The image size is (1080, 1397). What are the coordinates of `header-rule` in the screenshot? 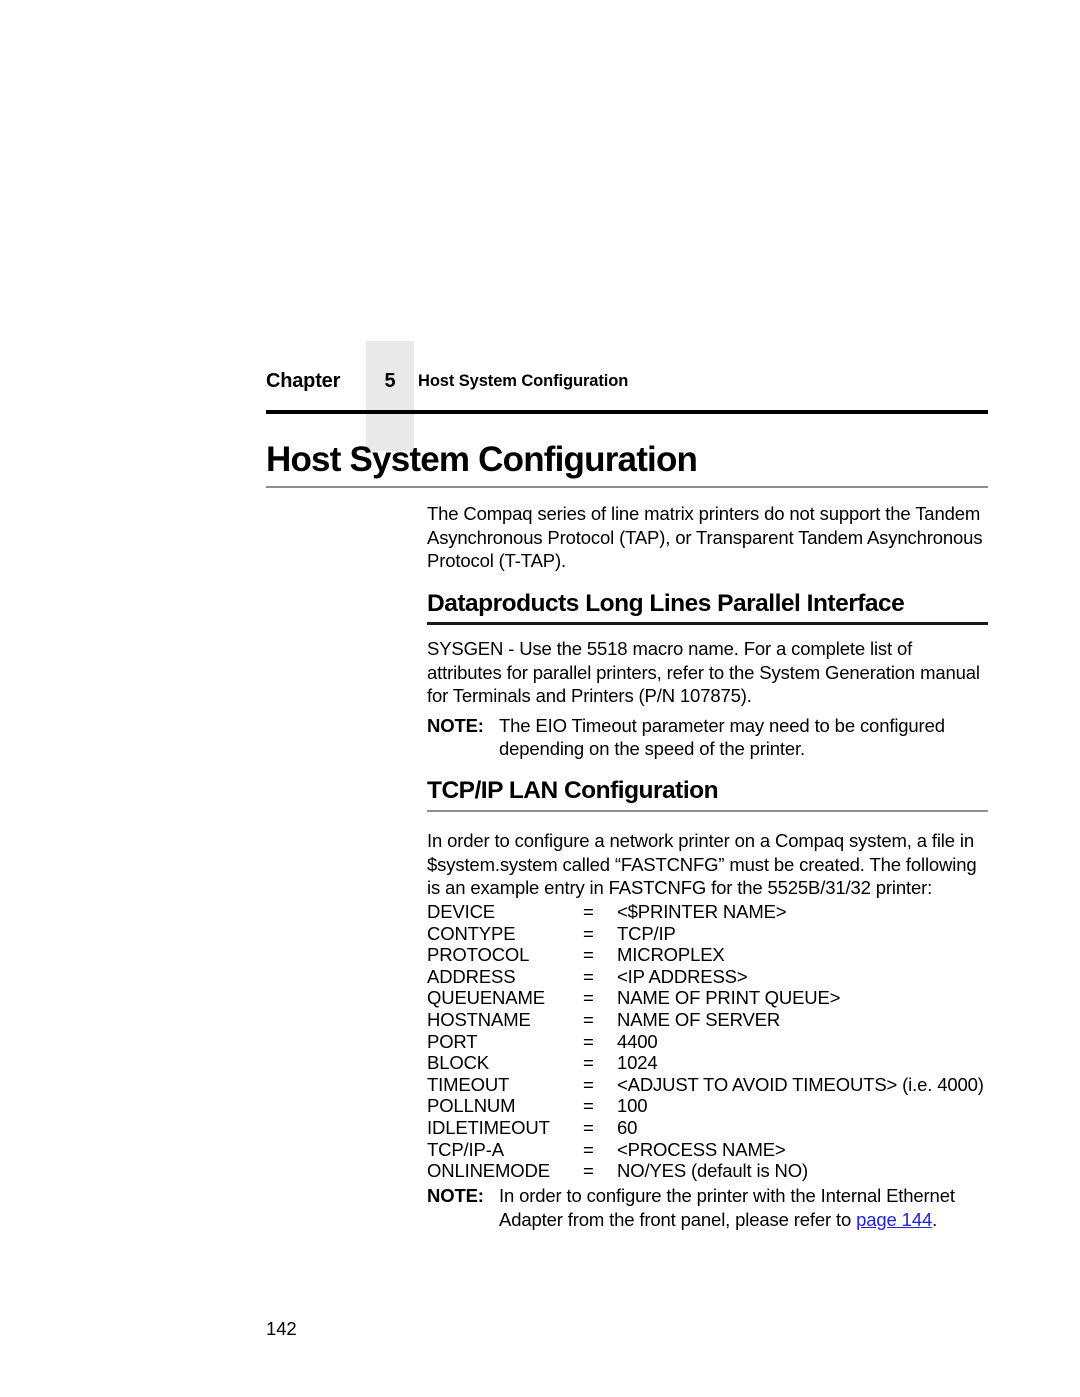 It's located at (627, 412).